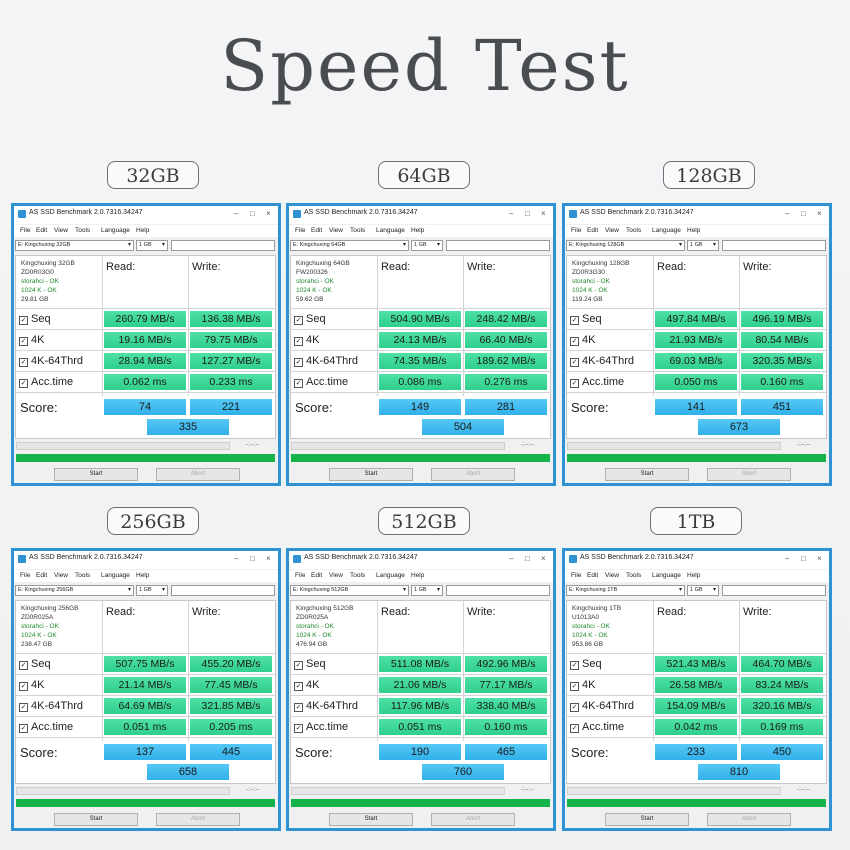  I want to click on drive-select: E: Kingchuxing 32GB ▾, so click(74, 245).